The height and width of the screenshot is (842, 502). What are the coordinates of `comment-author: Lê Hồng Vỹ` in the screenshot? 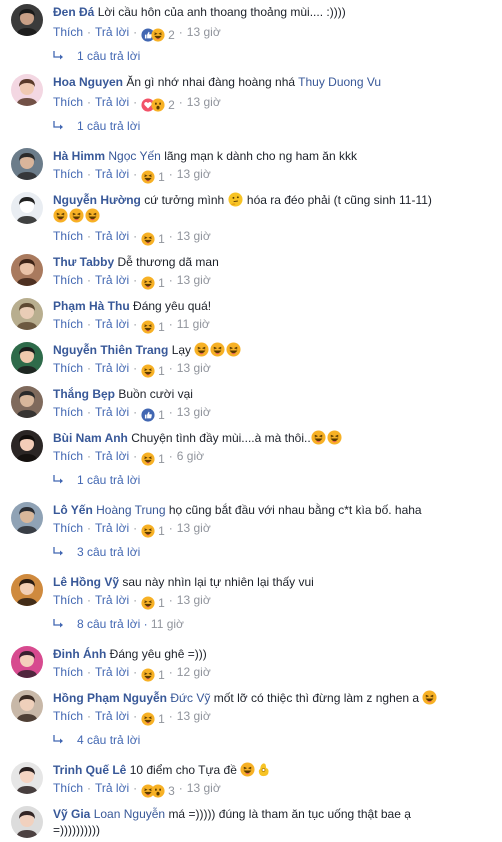 It's located at (86, 582).